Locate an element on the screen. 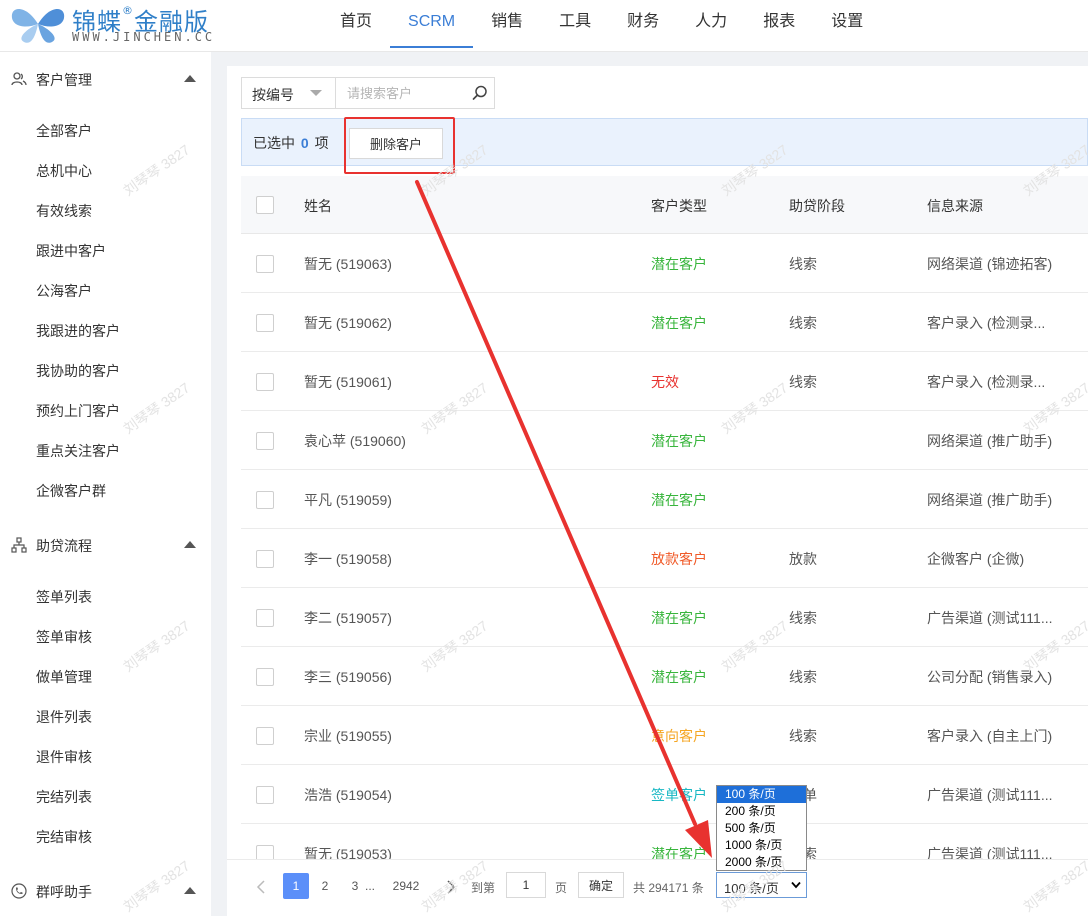  search-input is located at coordinates (401, 93).